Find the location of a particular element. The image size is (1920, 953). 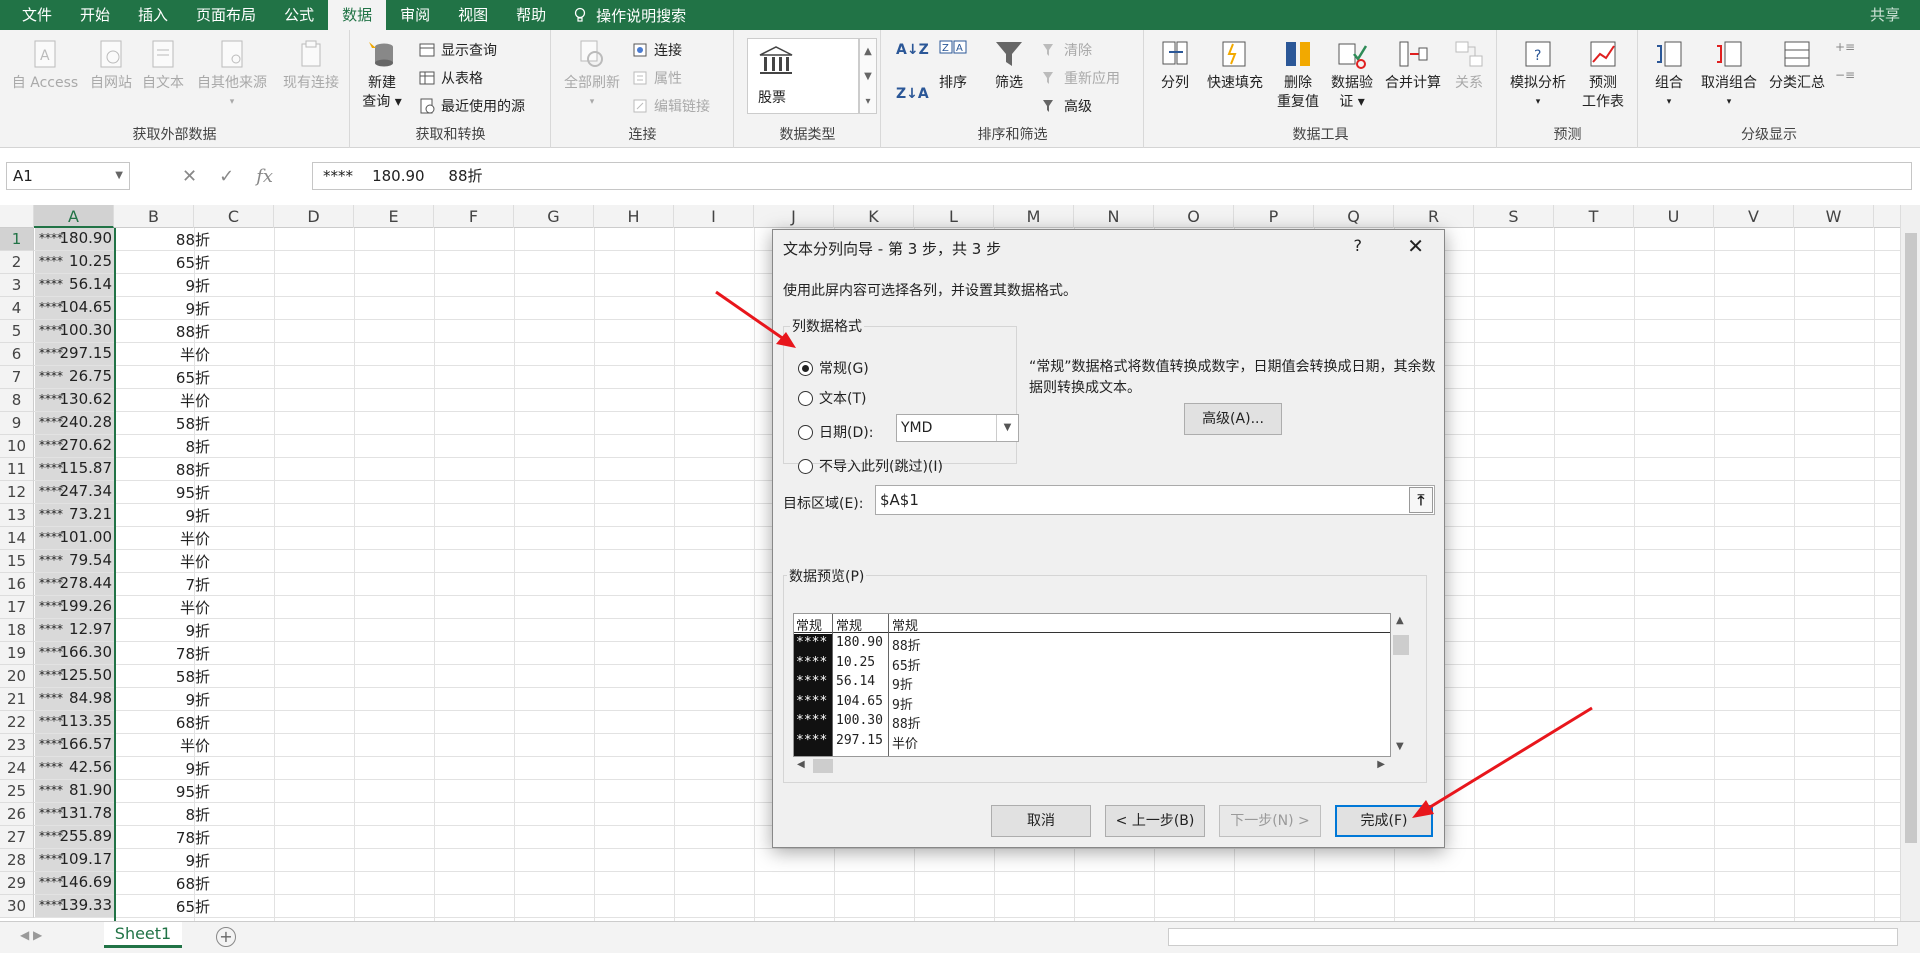

menu-tab: 数据 is located at coordinates (357, 15).